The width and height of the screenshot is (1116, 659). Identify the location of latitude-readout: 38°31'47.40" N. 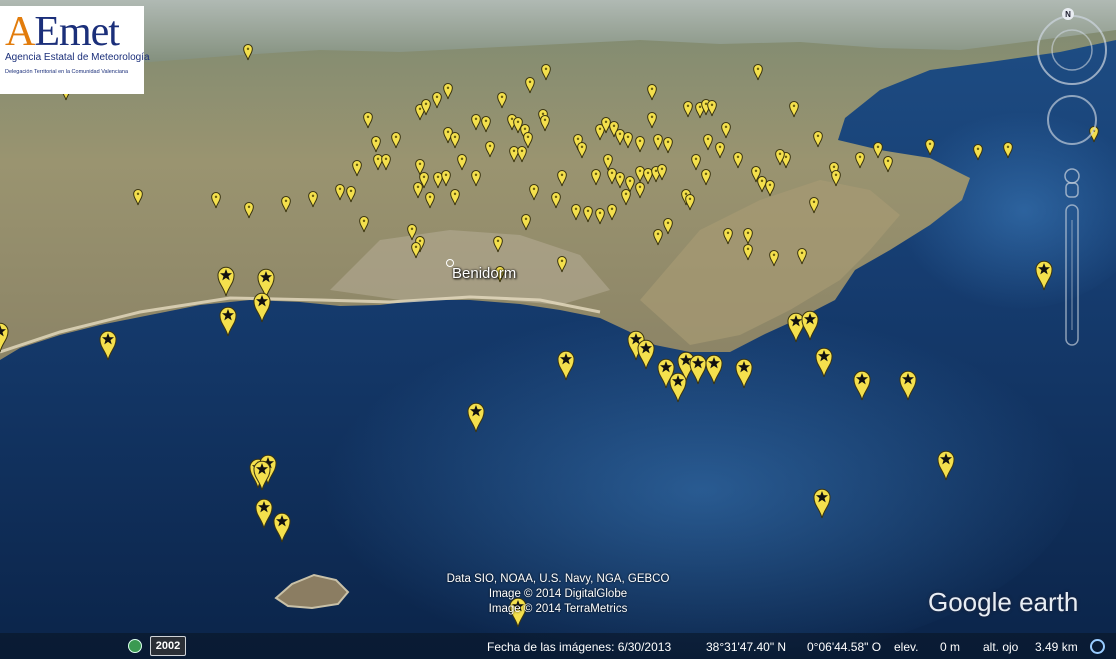
(746, 647).